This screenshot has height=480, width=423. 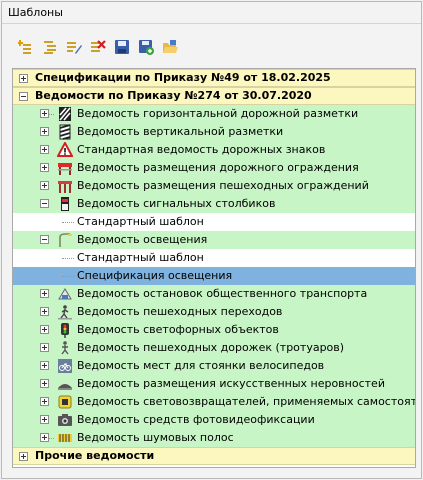 What do you see at coordinates (65, 330) in the screenshot?
I see `traffic-light-icon` at bounding box center [65, 330].